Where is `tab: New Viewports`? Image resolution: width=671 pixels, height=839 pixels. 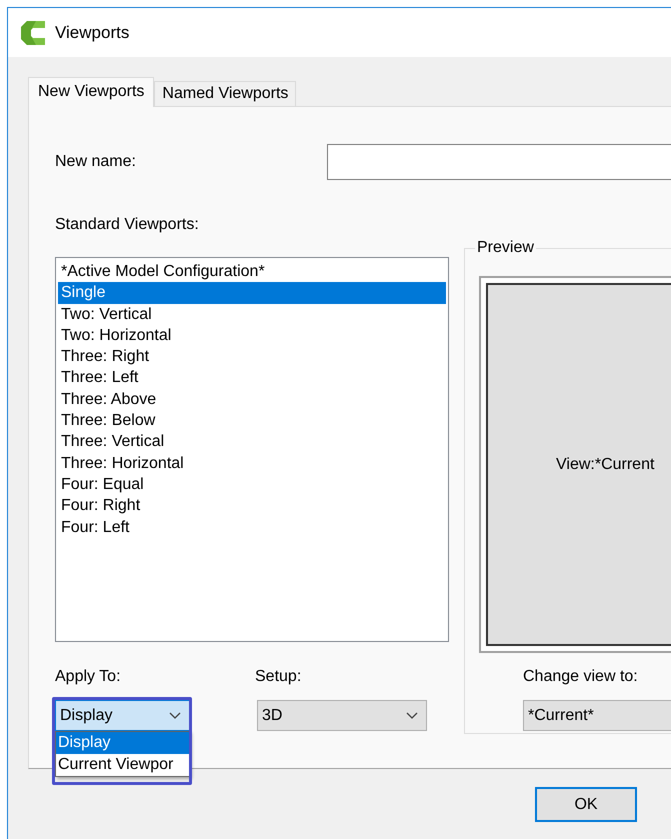 tab: New Viewports is located at coordinates (91, 92).